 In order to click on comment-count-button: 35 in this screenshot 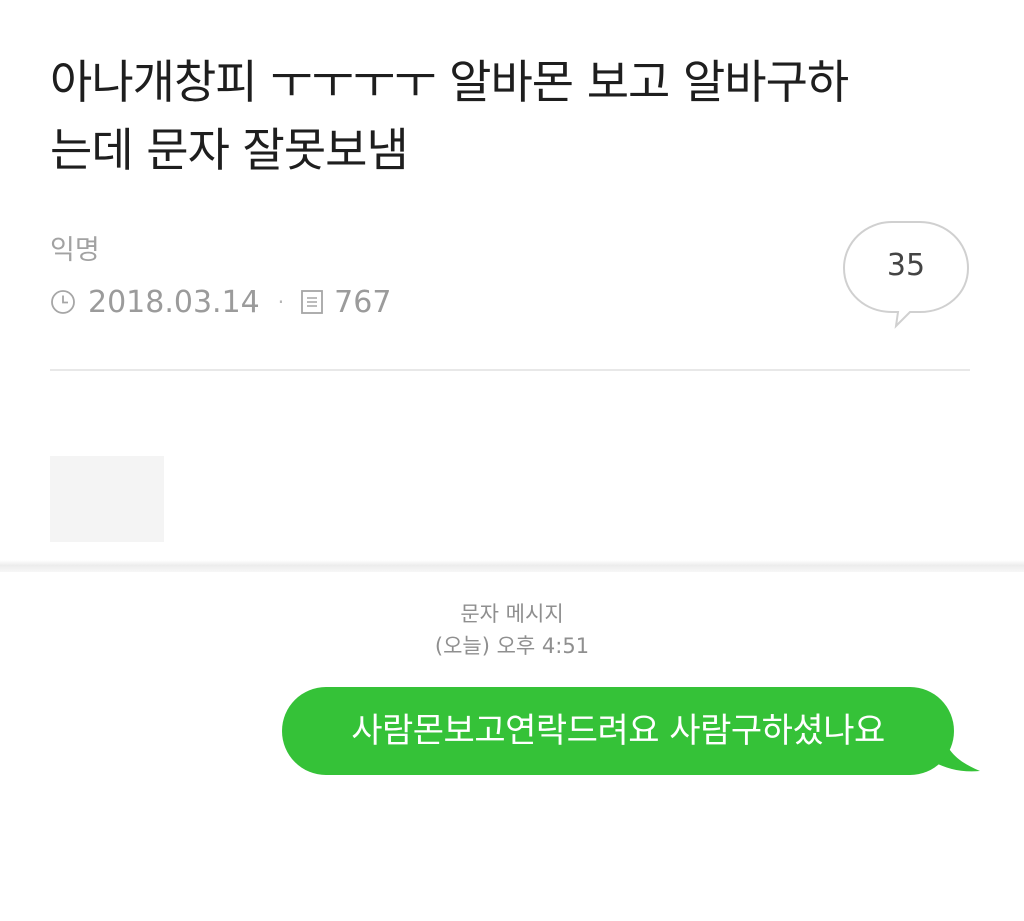, I will do `click(906, 274)`.